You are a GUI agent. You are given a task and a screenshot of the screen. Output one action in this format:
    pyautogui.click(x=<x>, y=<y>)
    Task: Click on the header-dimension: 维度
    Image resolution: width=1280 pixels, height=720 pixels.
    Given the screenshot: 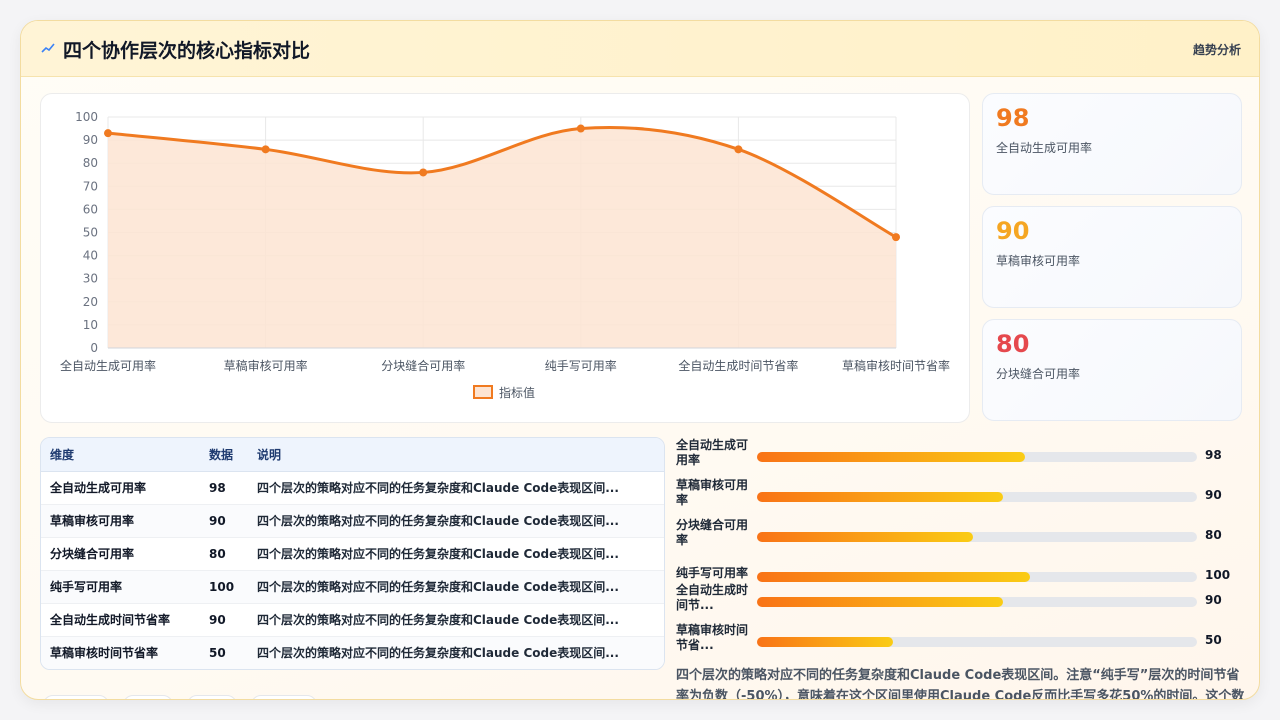 What is the action you would take?
    pyautogui.click(x=120, y=455)
    